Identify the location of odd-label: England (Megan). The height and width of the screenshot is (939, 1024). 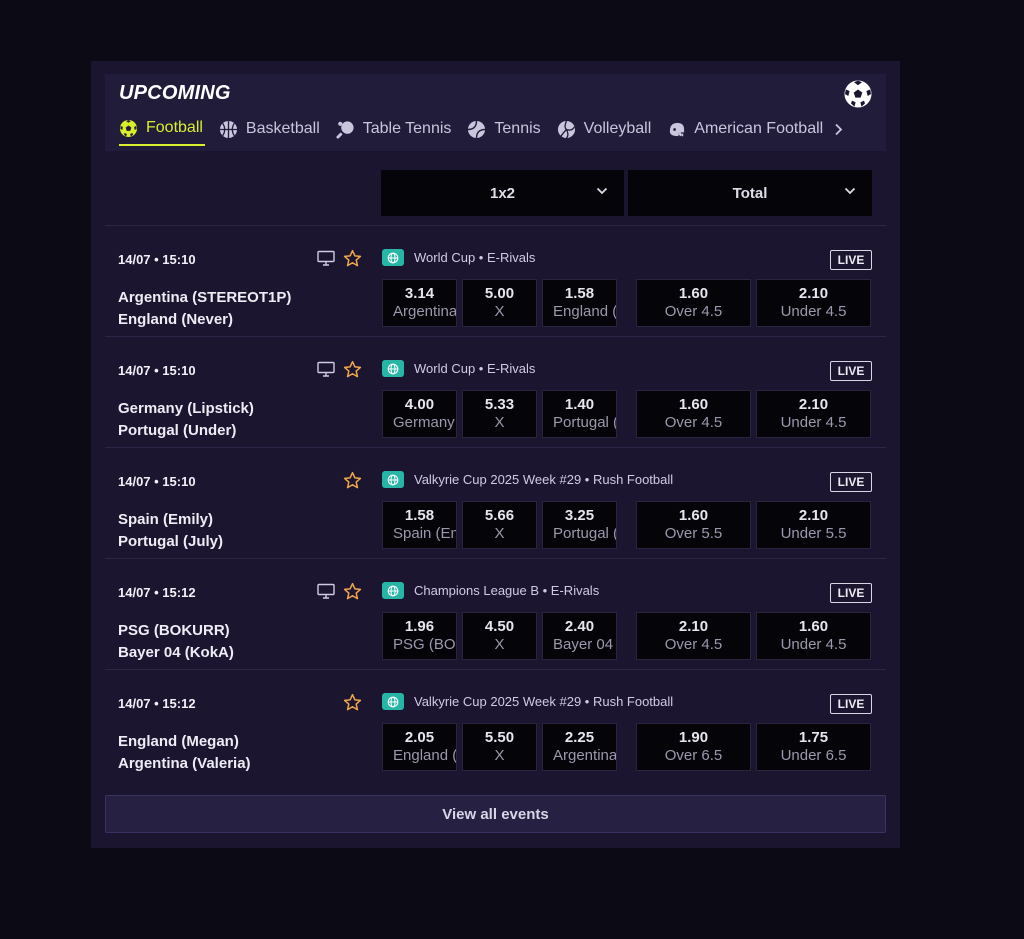
(424, 755).